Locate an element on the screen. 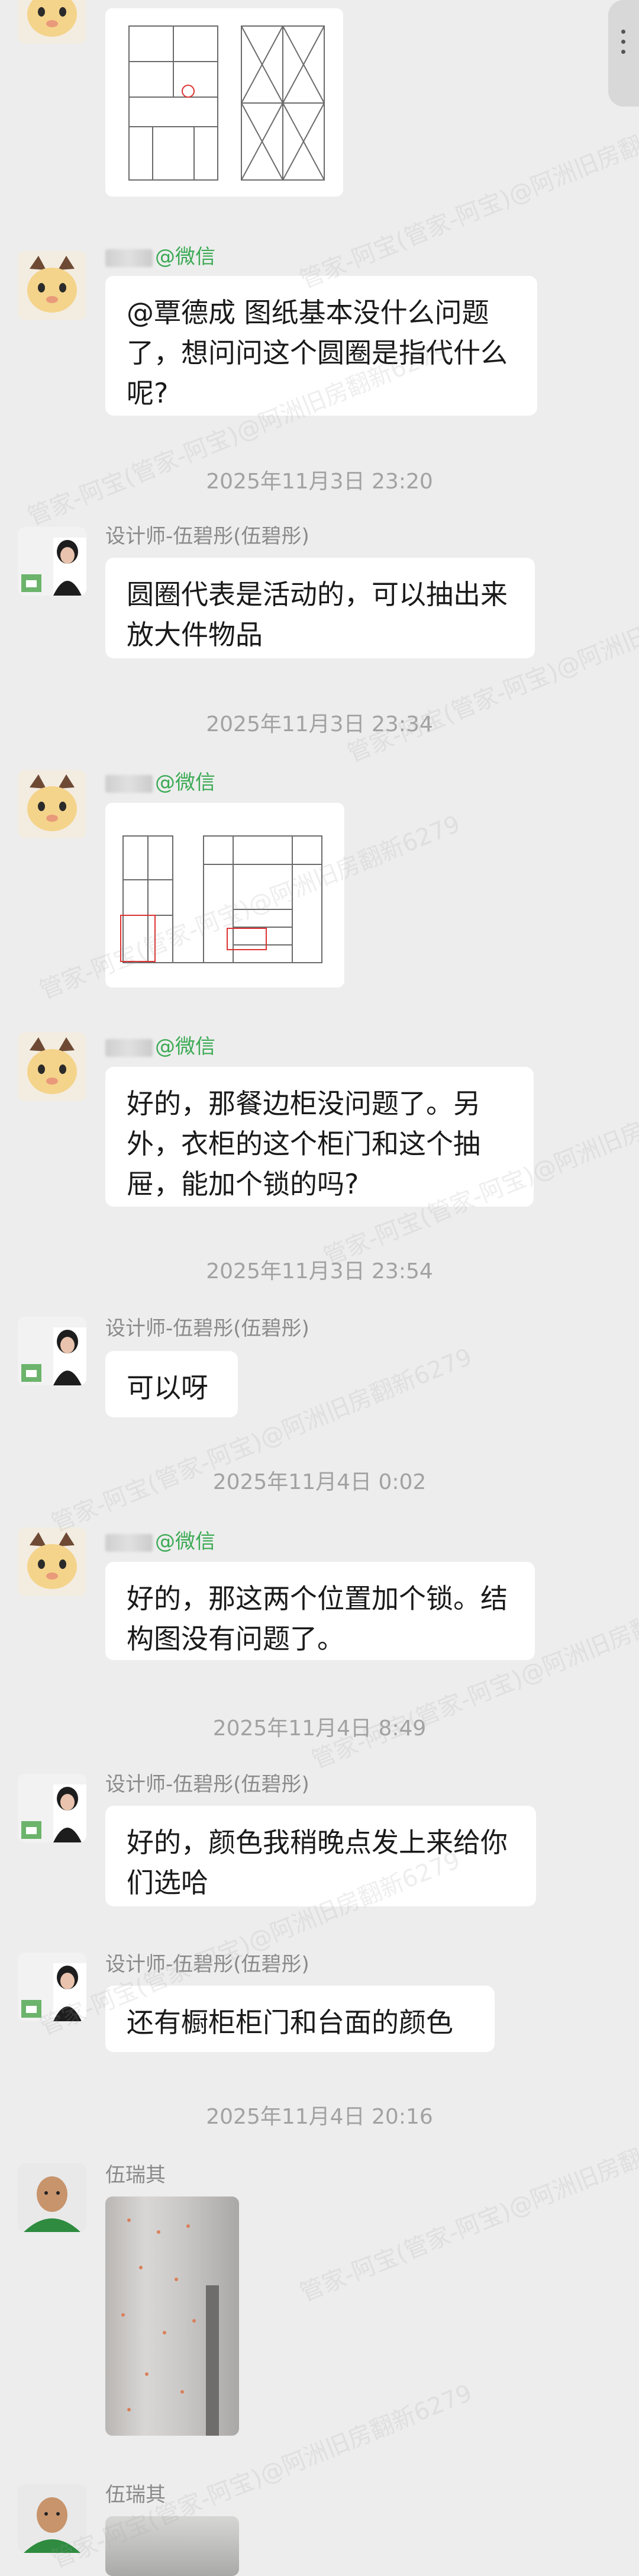 The width and height of the screenshot is (639, 2576). scroll-handle is located at coordinates (623, 53).